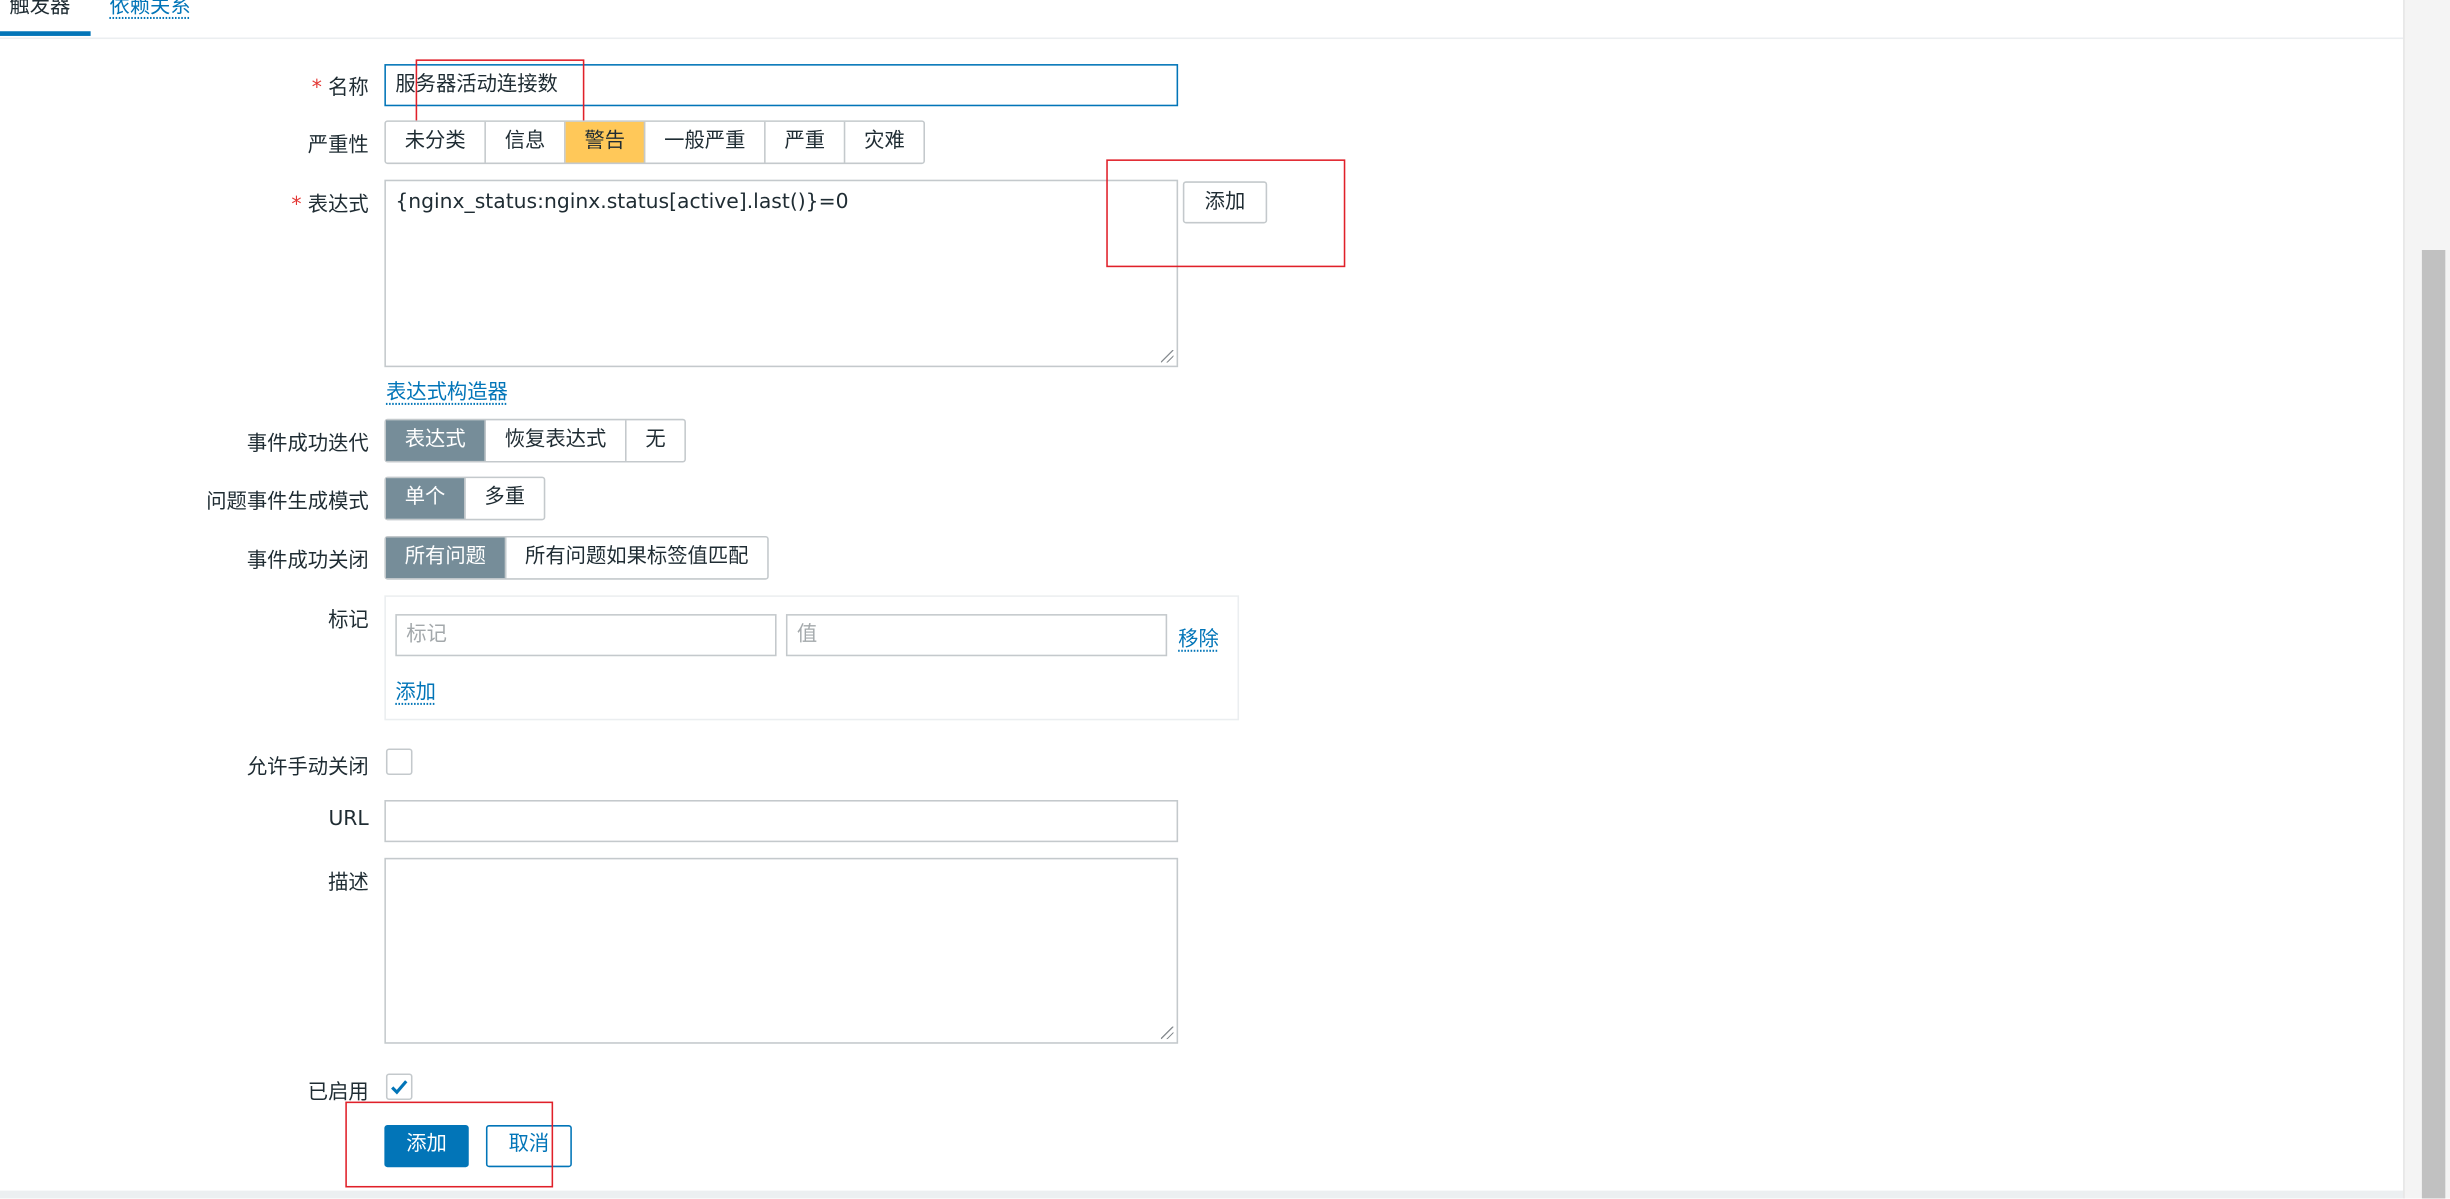 Image resolution: width=2450 pixels, height=1199 pixels. I want to click on problem-event-mode-selector: 单个 多重, so click(465, 498).